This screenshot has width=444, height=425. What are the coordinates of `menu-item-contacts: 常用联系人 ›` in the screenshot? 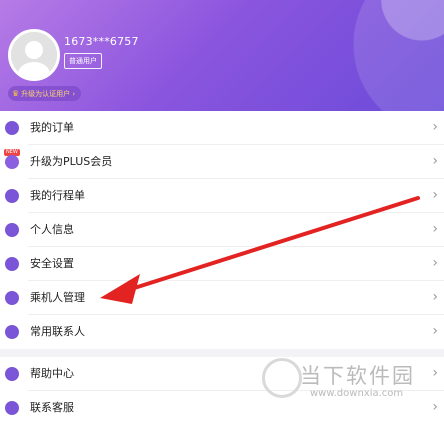 It's located at (222, 332).